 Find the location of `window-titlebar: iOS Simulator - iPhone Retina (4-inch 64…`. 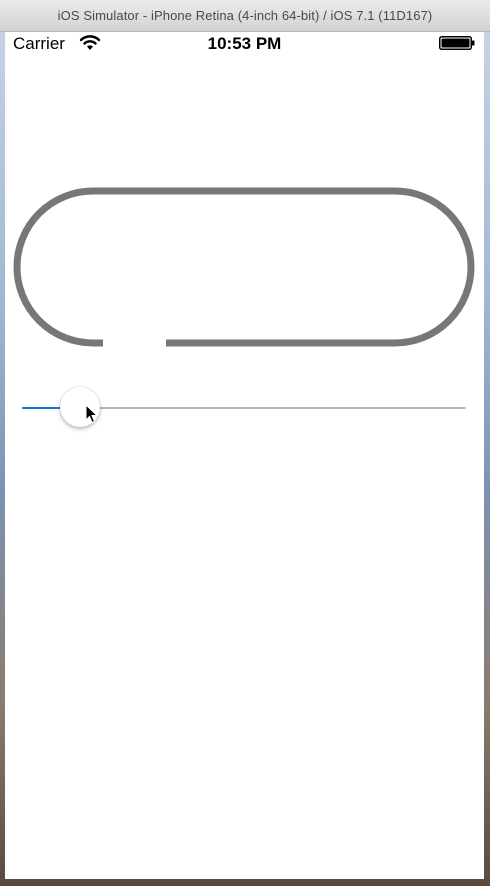

window-titlebar: iOS Simulator - iPhone Retina (4-inch 64… is located at coordinates (245, 16).